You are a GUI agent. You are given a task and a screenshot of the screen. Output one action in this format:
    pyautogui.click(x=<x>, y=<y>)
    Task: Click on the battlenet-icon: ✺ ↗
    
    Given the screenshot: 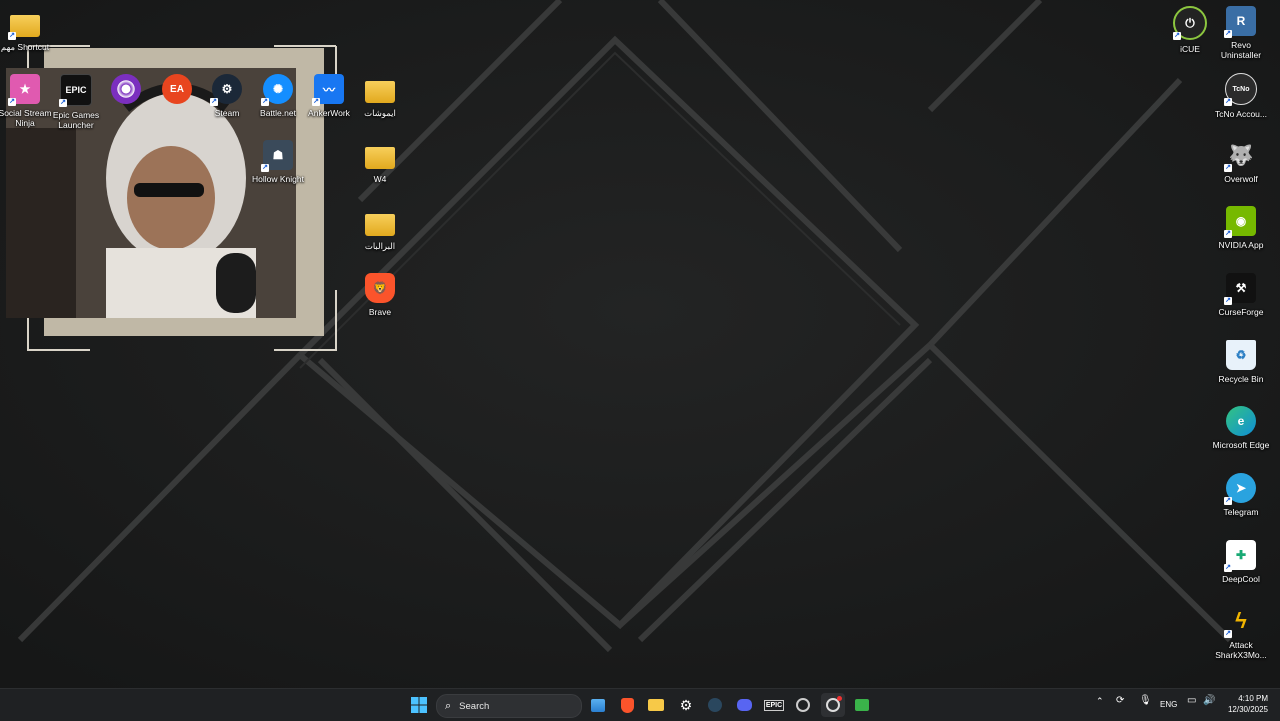 What is the action you would take?
    pyautogui.click(x=277, y=90)
    